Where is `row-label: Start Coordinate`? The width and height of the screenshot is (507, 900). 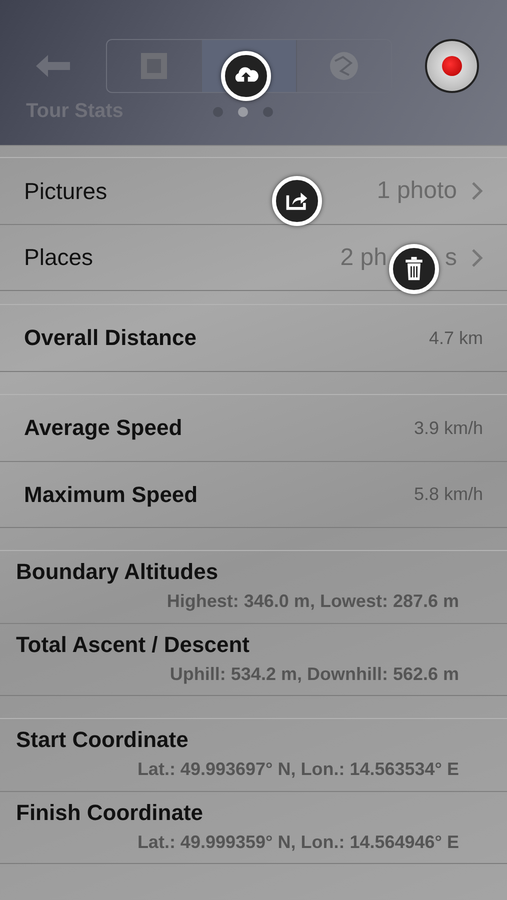 row-label: Start Coordinate is located at coordinates (103, 740).